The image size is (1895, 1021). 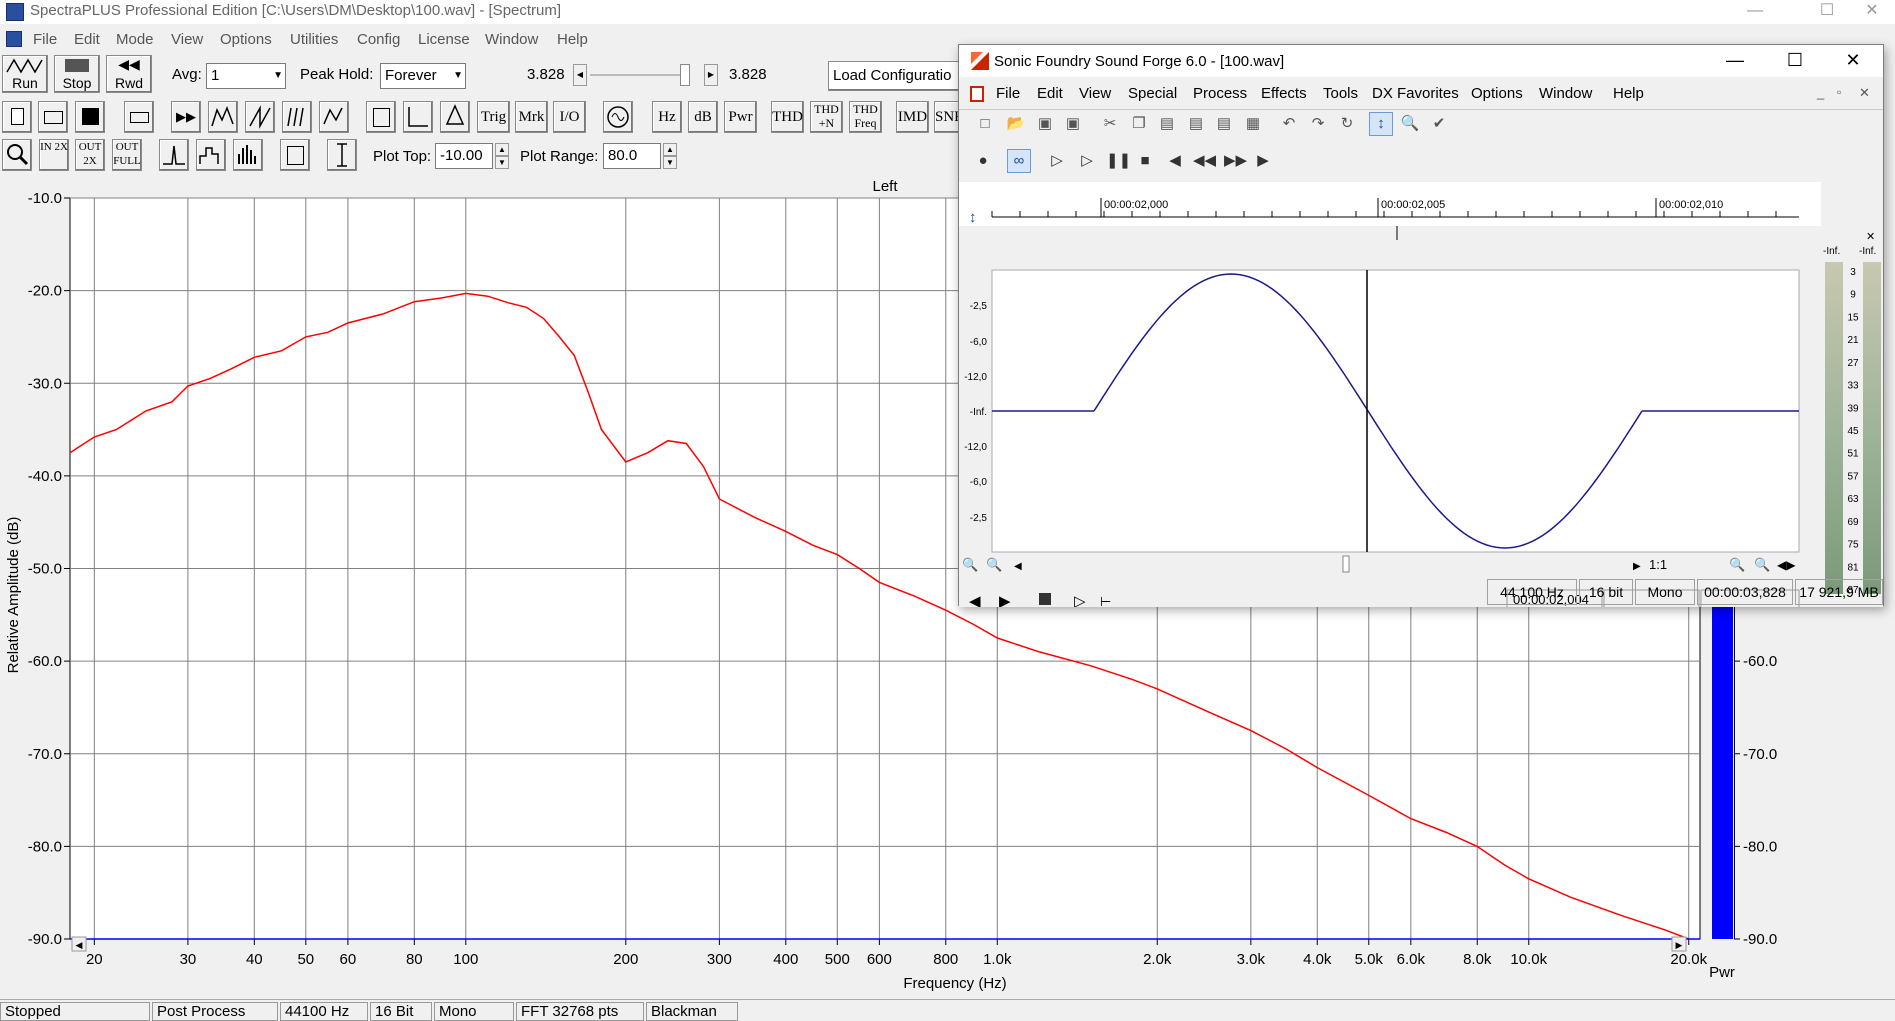 I want to click on sf-save-icon: ▣, so click(x=1045, y=124).